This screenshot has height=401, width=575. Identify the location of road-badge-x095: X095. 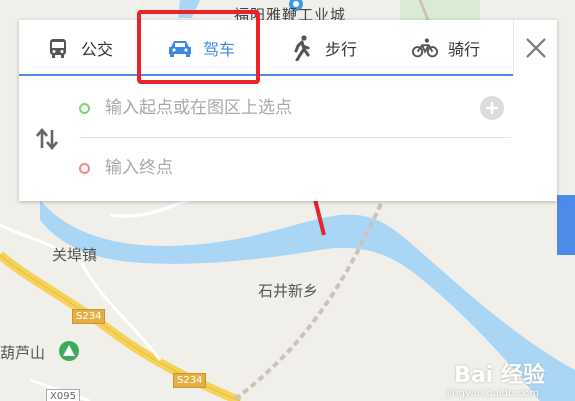
(63, 395).